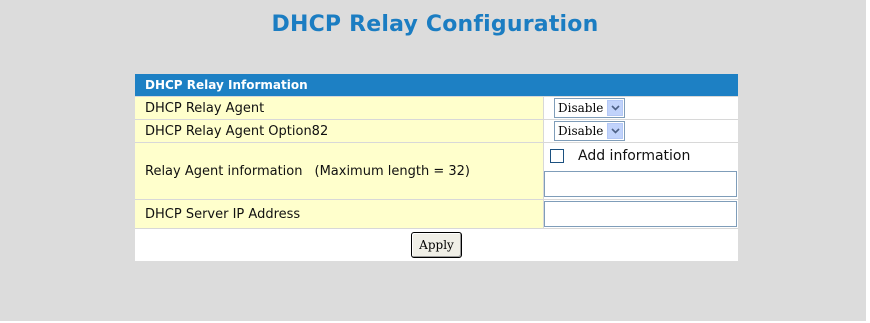 The width and height of the screenshot is (870, 323). Describe the element at coordinates (641, 108) in the screenshot. I see `relay-agent-cell: Disable` at that location.